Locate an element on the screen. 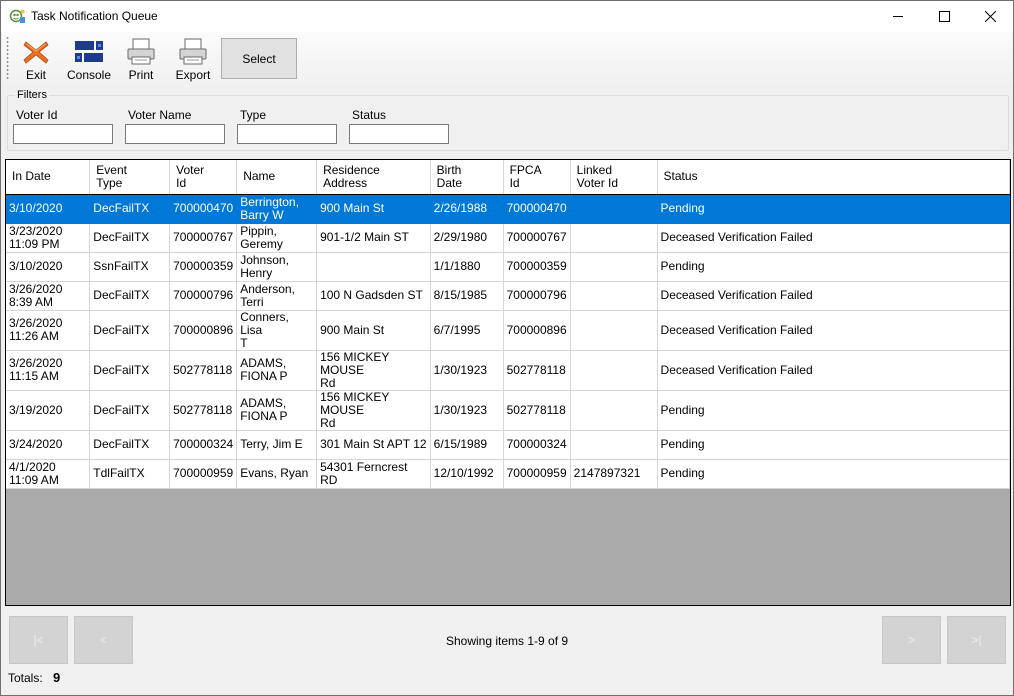  residence-address-cell: 301 Main St APT 12 is located at coordinates (373, 445).